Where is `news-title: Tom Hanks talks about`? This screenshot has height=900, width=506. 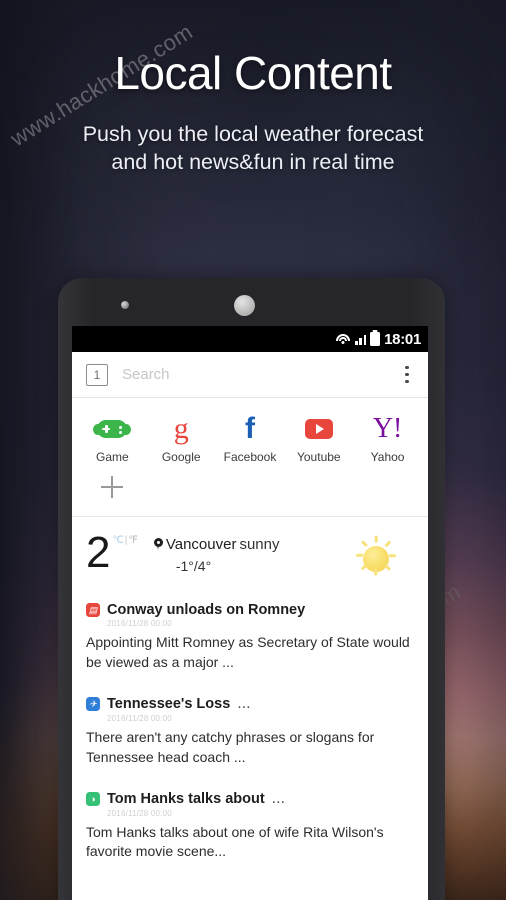
news-title: Tom Hanks talks about is located at coordinates (186, 798).